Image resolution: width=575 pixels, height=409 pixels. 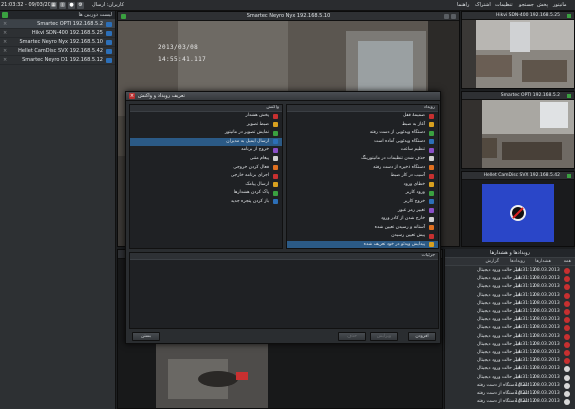 What do you see at coordinates (206, 193) in the screenshot?
I see `action-list-item: پاک کردن هشدارها` at bounding box center [206, 193].